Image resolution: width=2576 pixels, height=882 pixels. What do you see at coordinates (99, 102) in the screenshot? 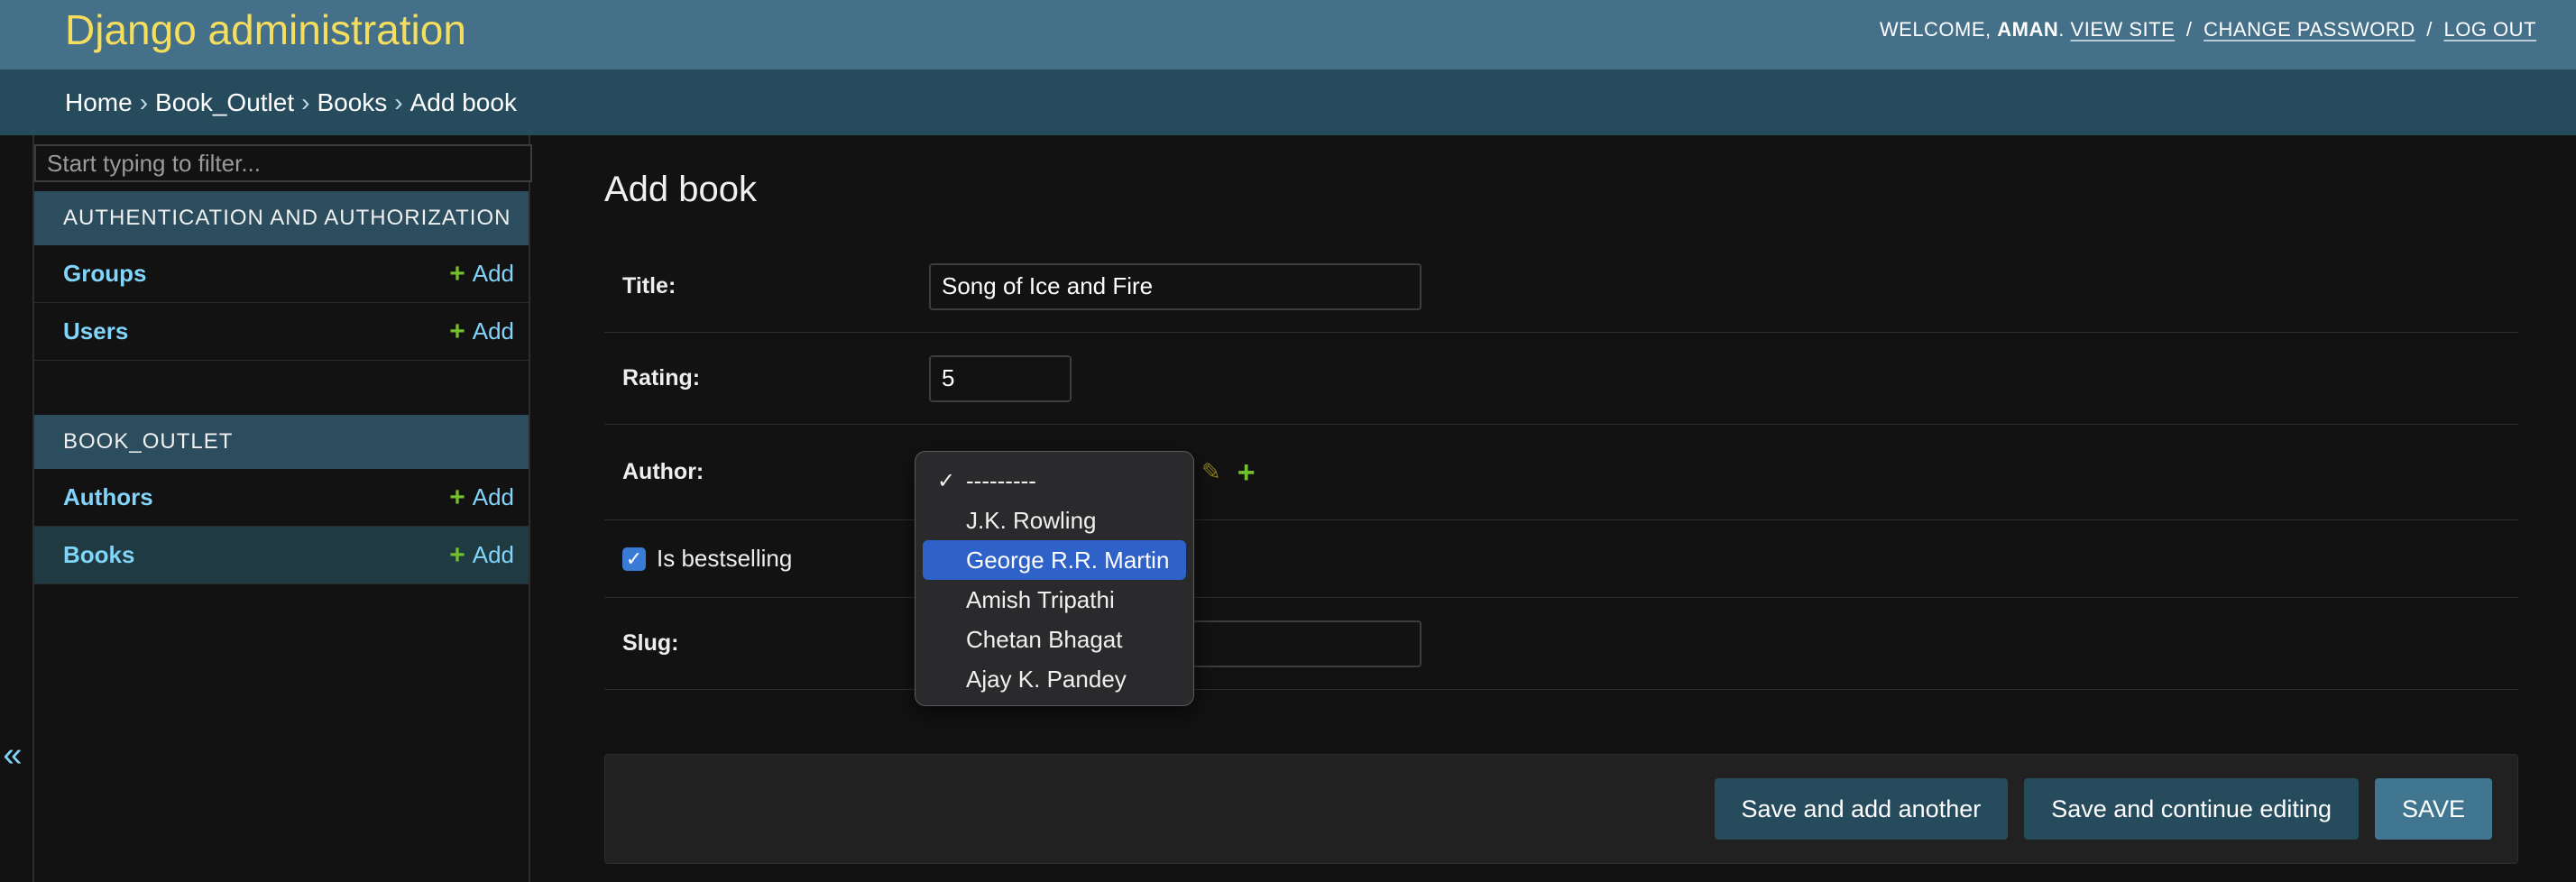
I see `breadcrumb-home: Home` at bounding box center [99, 102].